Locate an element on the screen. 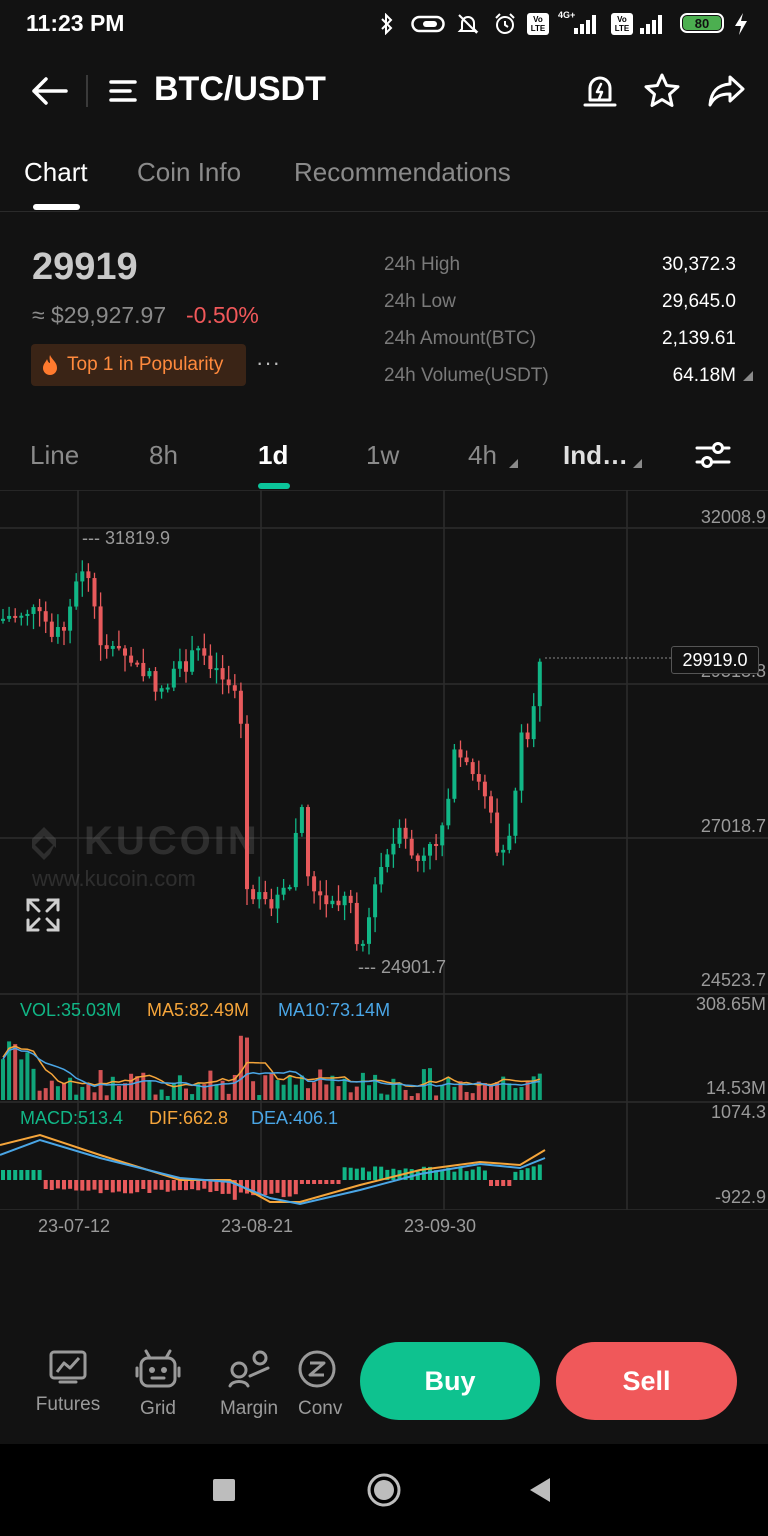 The height and width of the screenshot is (1536, 768). back-button is located at coordinates (50, 91).